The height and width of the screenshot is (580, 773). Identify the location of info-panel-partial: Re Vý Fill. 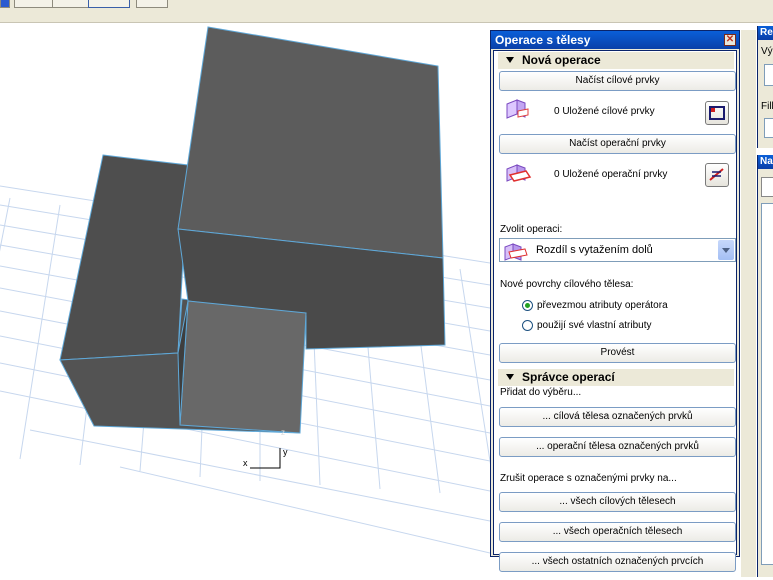
(765, 87).